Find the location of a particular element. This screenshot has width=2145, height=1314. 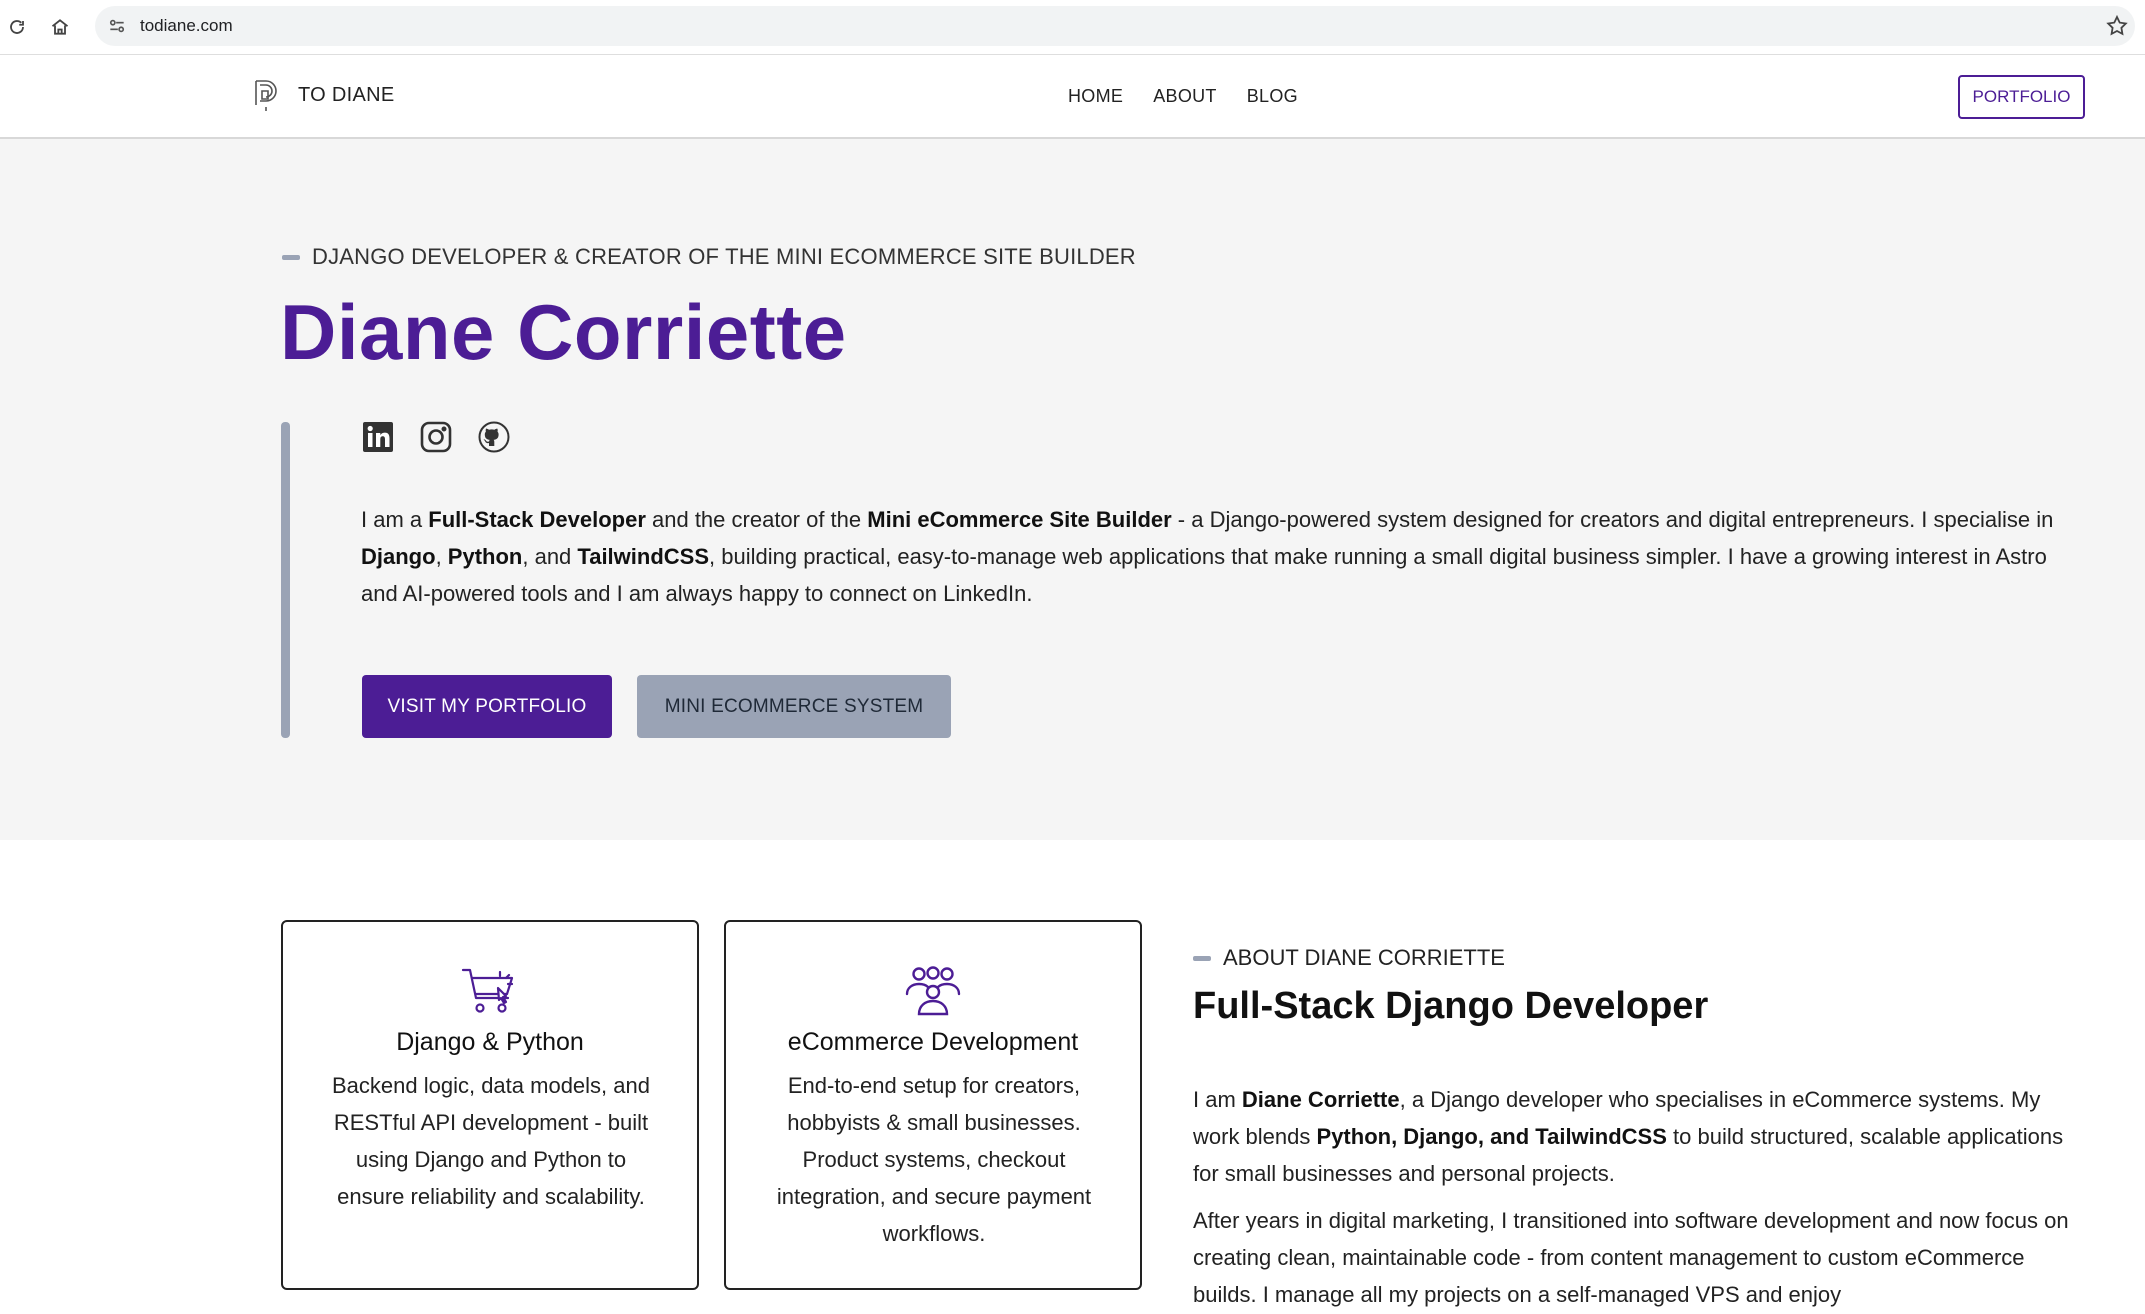

nav-blog: BLOG is located at coordinates (1272, 96).